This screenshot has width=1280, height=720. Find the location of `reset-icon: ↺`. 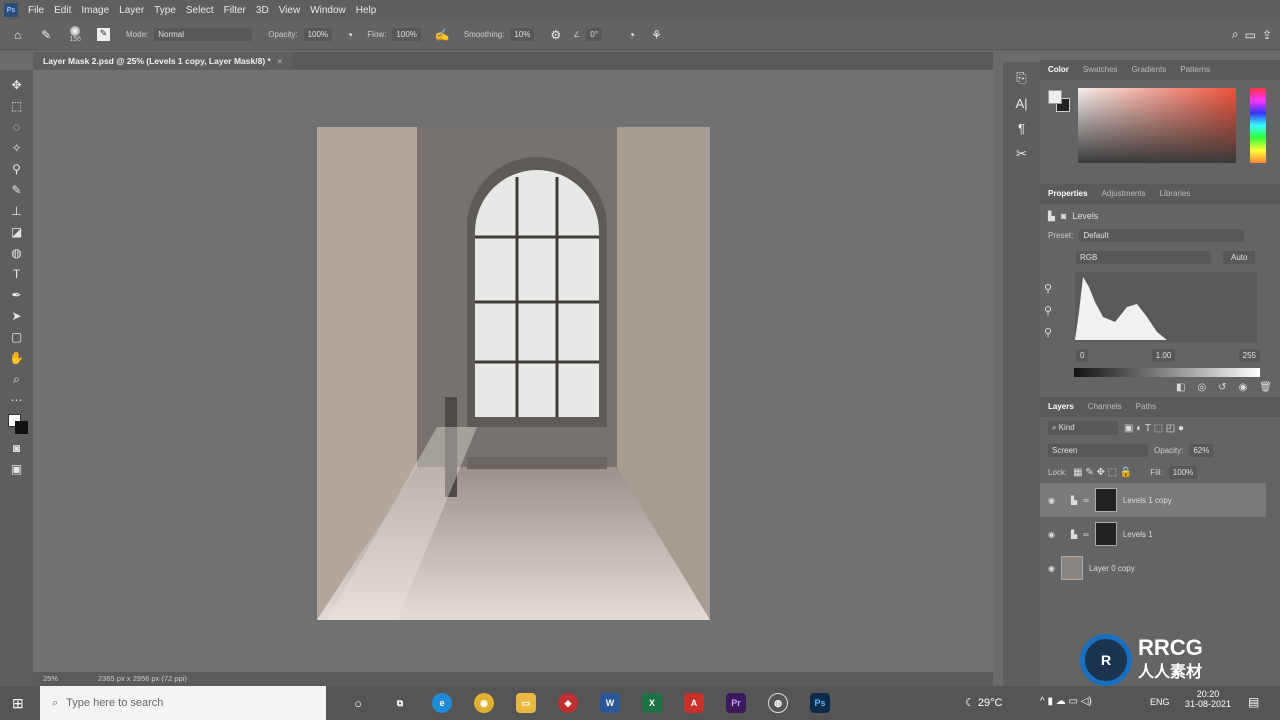

reset-icon: ↺ is located at coordinates (1222, 387).